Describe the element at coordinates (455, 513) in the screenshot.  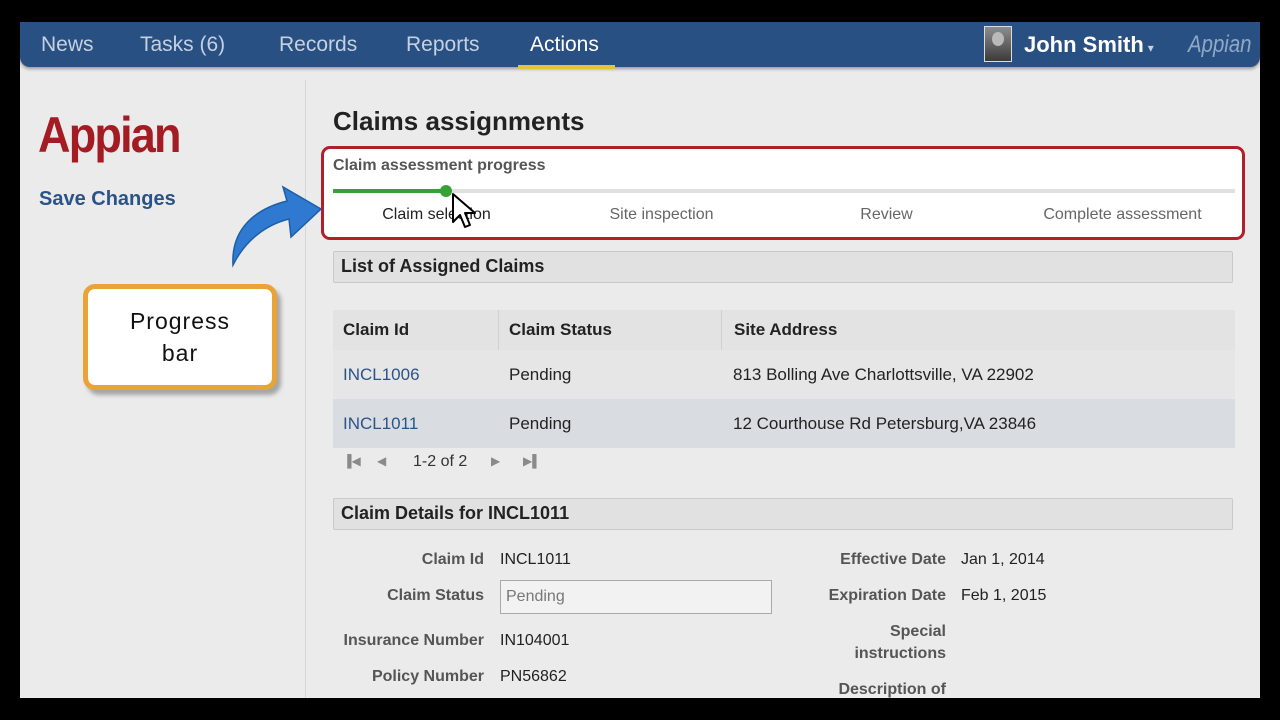
I see `claim-details-title: Claim Details for INCL1011` at that location.